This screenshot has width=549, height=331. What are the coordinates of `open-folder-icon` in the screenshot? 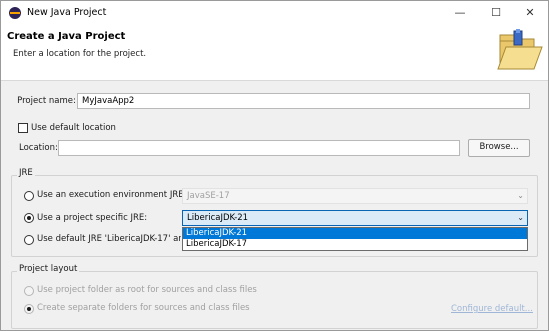 It's located at (520, 49).